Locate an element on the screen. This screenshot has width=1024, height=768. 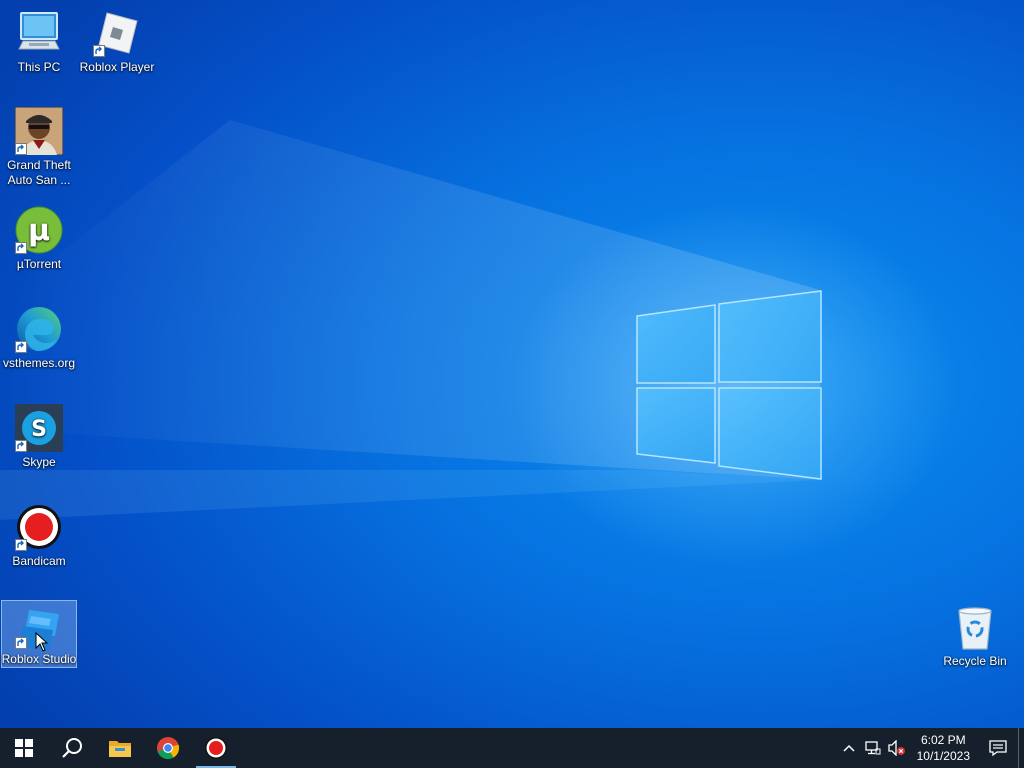
taskbar-file-explorer is located at coordinates (120, 748).